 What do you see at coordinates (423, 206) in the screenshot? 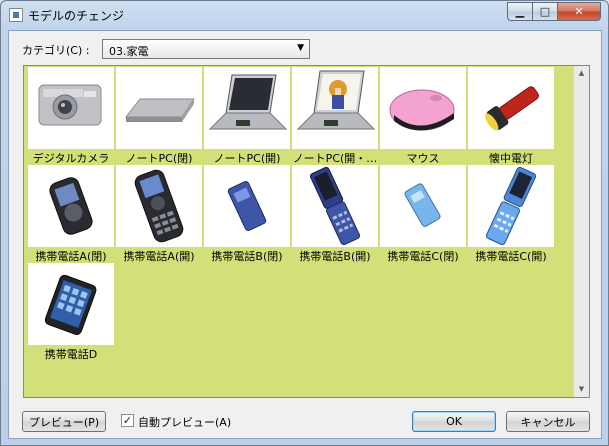
I see `phone-c-closed-icon` at bounding box center [423, 206].